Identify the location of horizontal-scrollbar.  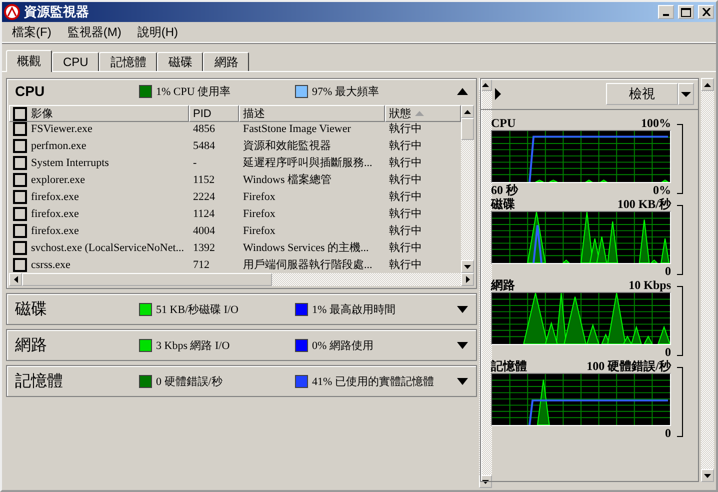
(241, 279).